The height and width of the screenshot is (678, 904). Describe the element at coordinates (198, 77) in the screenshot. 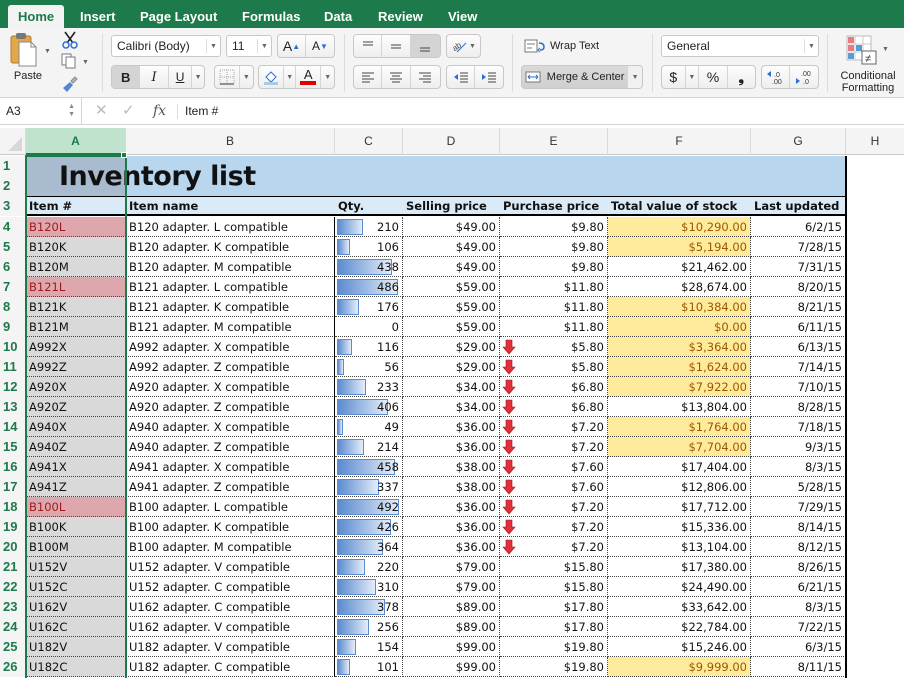

I see `underline-dropdown: ▼` at that location.